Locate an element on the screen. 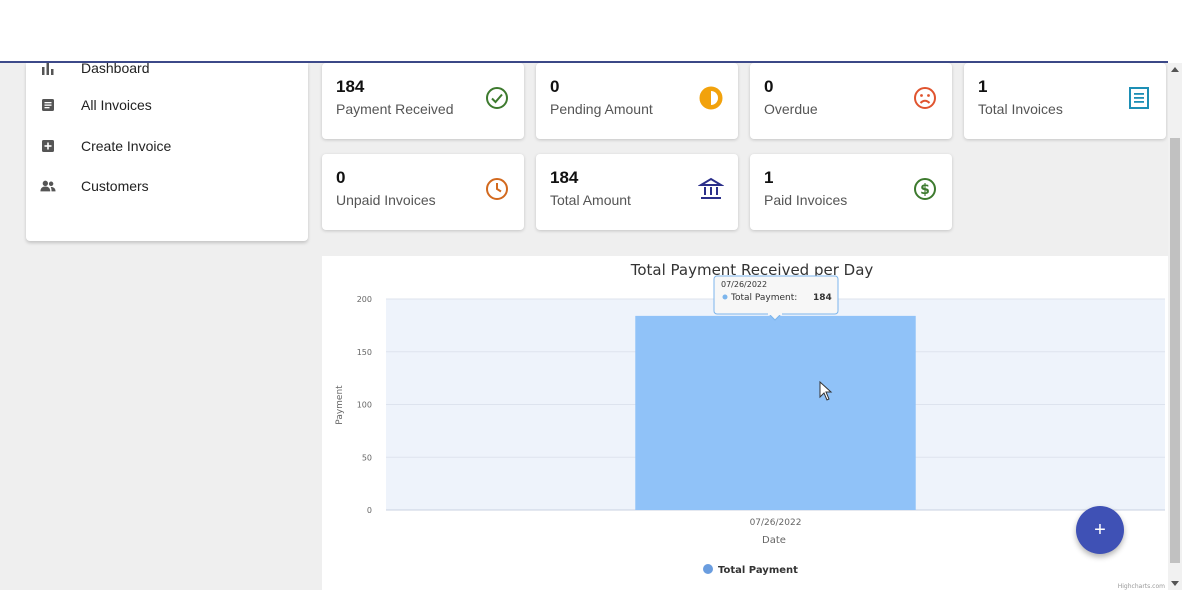  card-pending-amount: 0 Pending Amount is located at coordinates (637, 101).